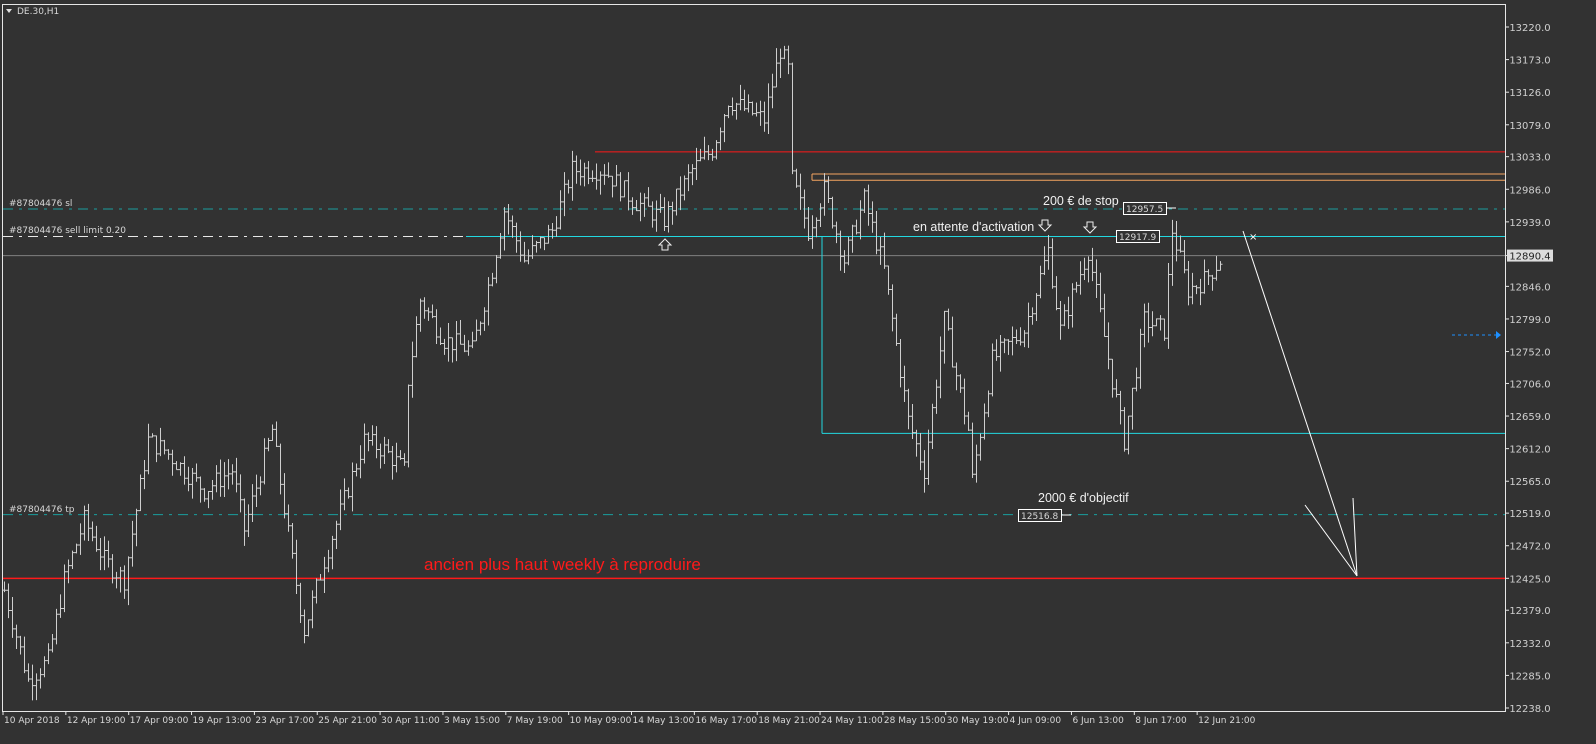  What do you see at coordinates (1529, 353) in the screenshot?
I see `price-tick-label: 12752.0` at bounding box center [1529, 353].